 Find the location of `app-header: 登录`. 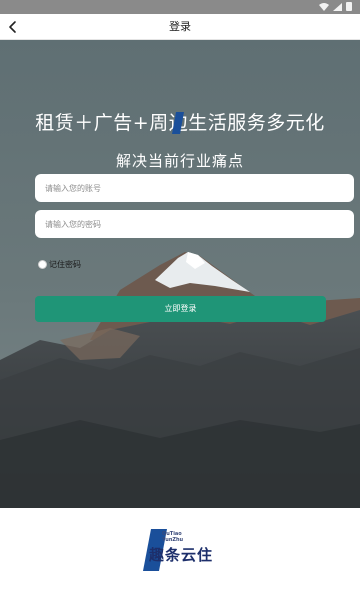

app-header: 登录 is located at coordinates (180, 27).